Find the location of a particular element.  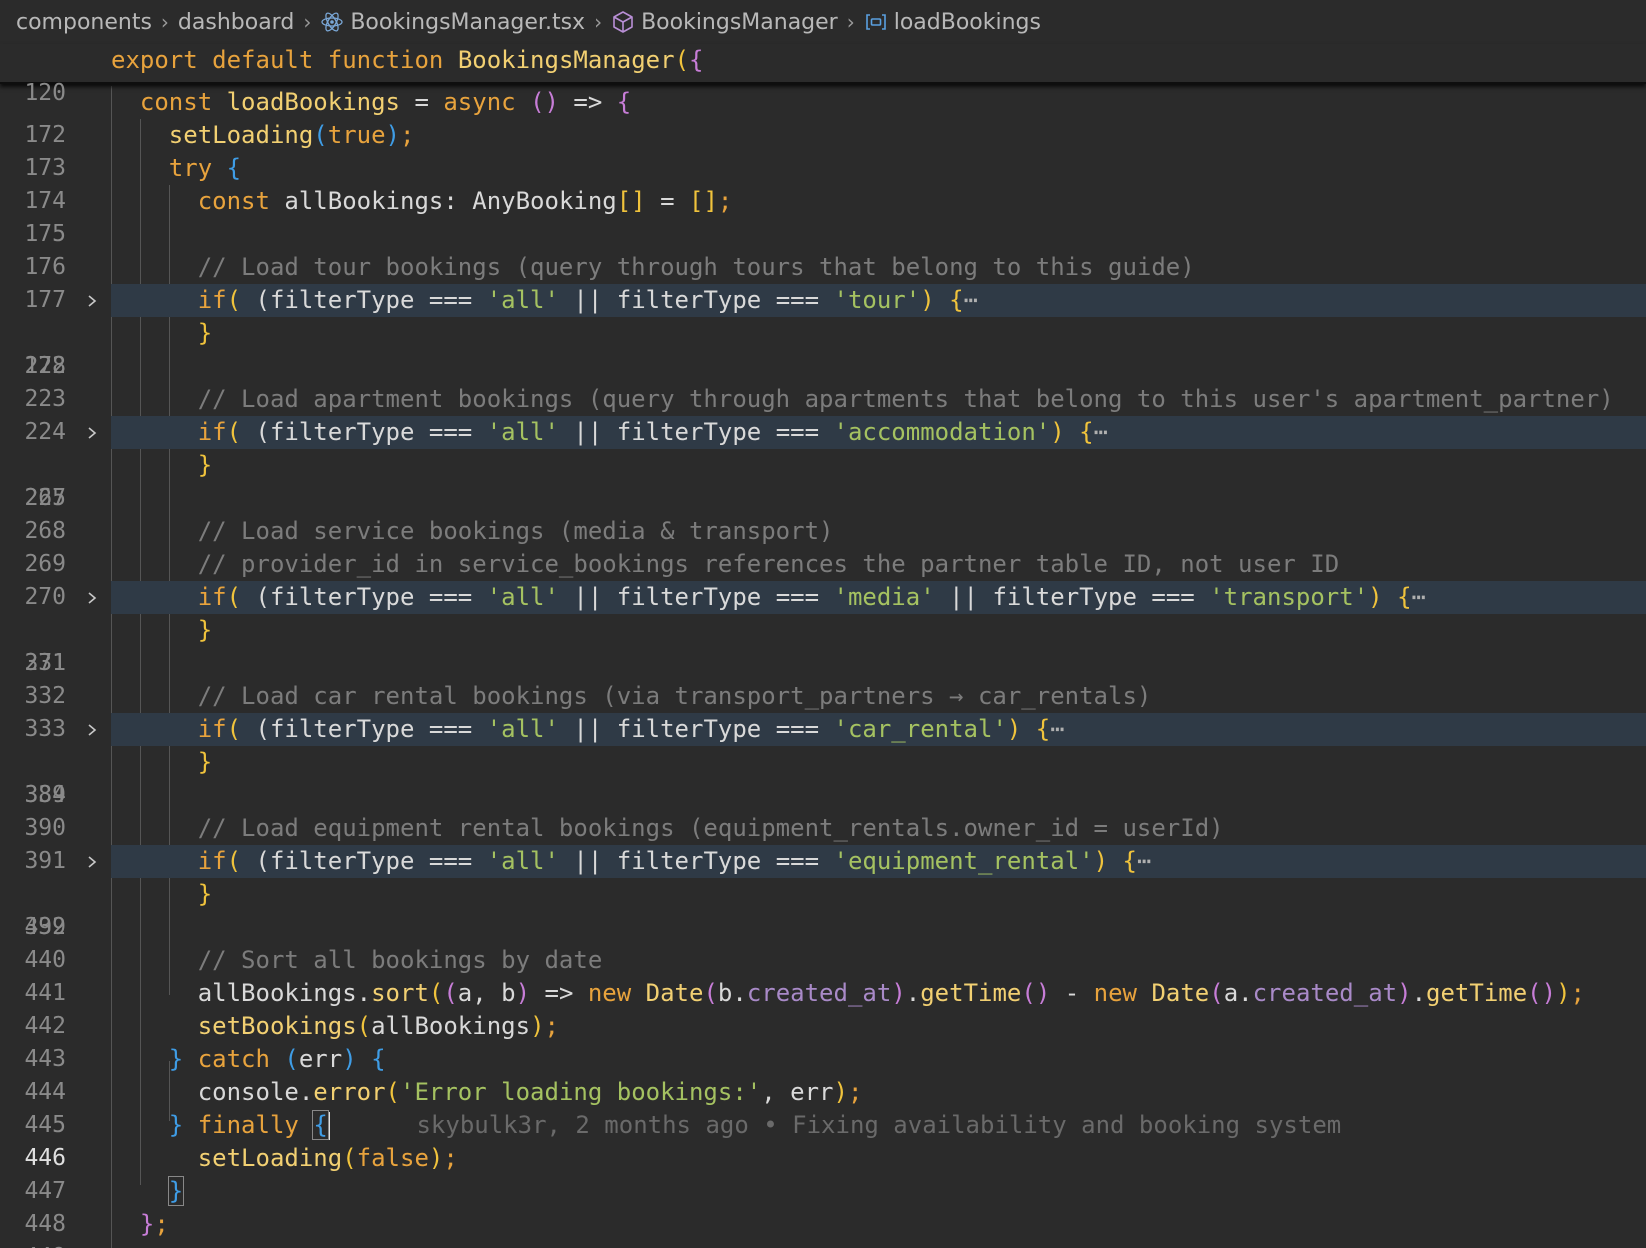

breadcrumb-item-component: BookingsManager is located at coordinates (724, 22).